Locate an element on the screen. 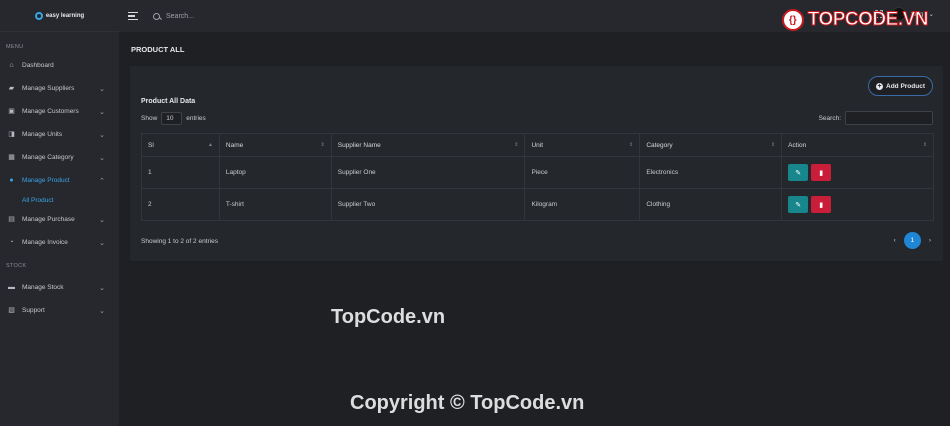  table-search-input is located at coordinates (889, 118).